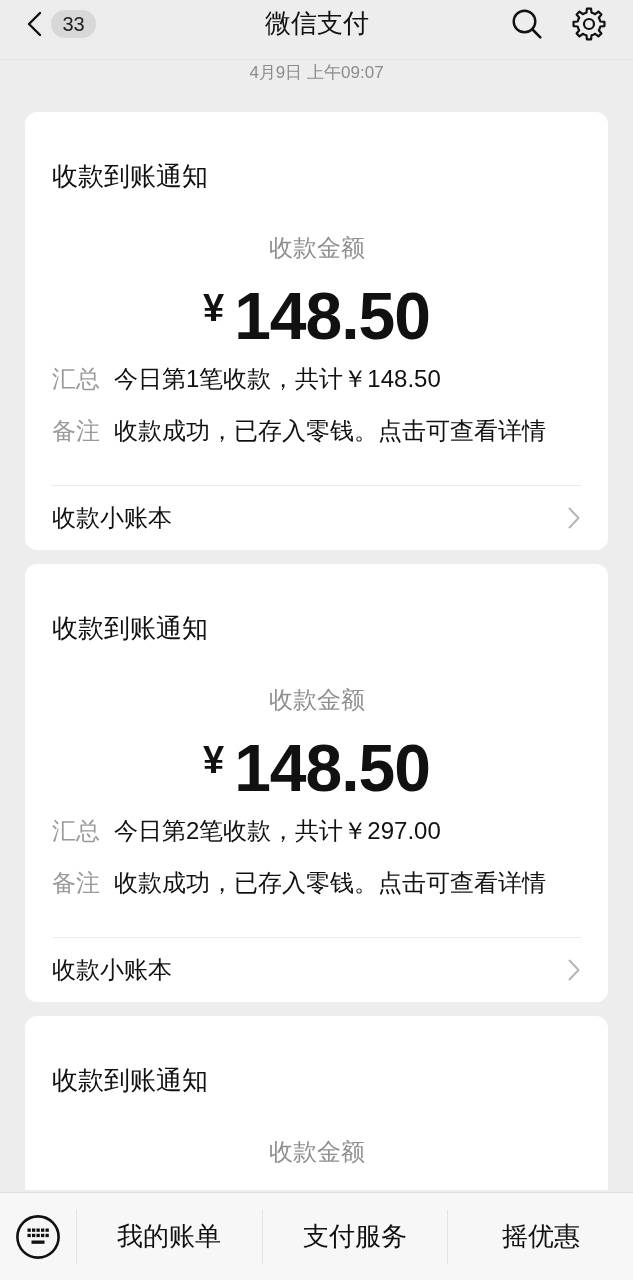 The width and height of the screenshot is (633, 1280). Describe the element at coordinates (34, 23) in the screenshot. I see `back-icon` at that location.